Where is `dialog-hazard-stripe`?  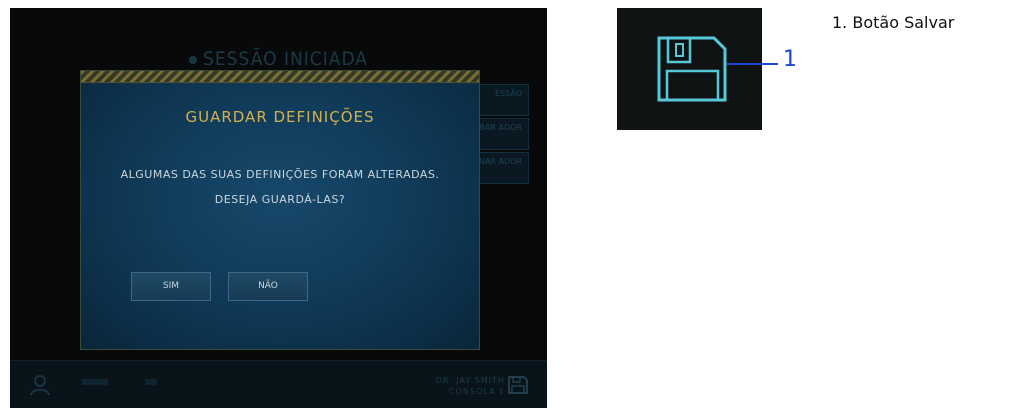 dialog-hazard-stripe is located at coordinates (280, 77).